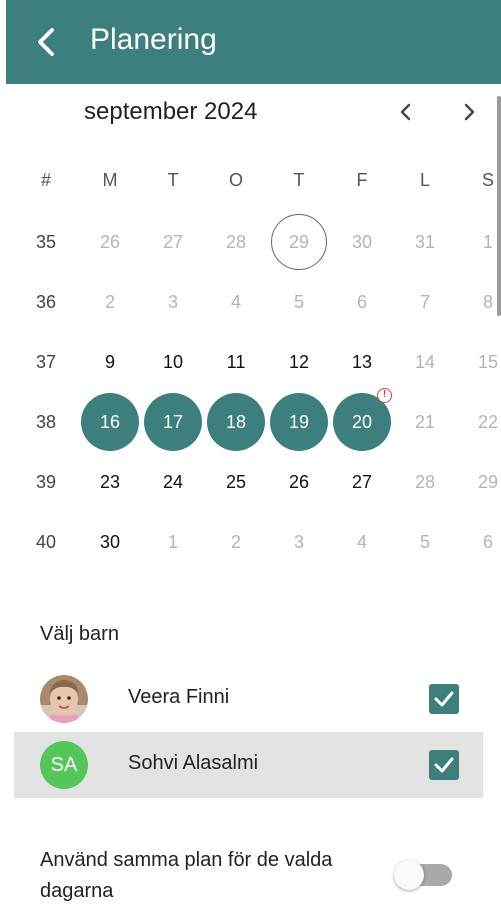  I want to click on calendar-day: 19, so click(299, 422).